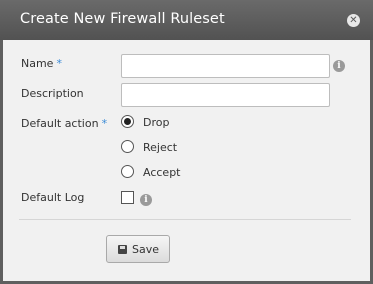  I want to click on radio-drop, so click(127, 121).